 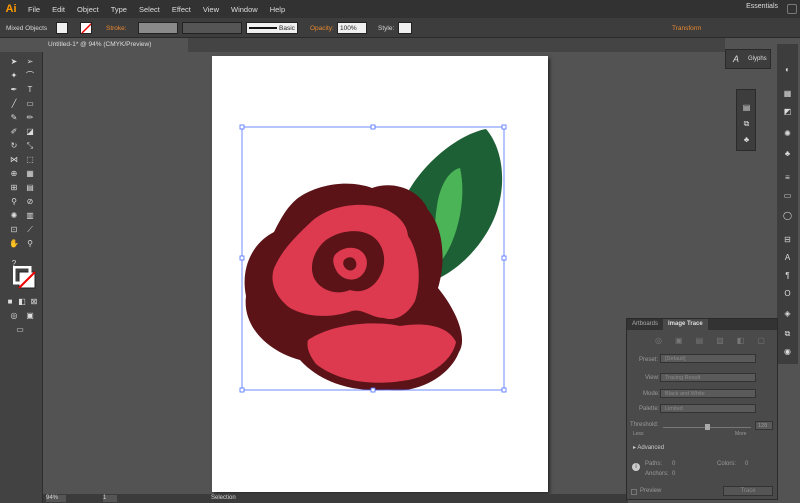 I want to click on palette-select: Limited, so click(x=708, y=408).